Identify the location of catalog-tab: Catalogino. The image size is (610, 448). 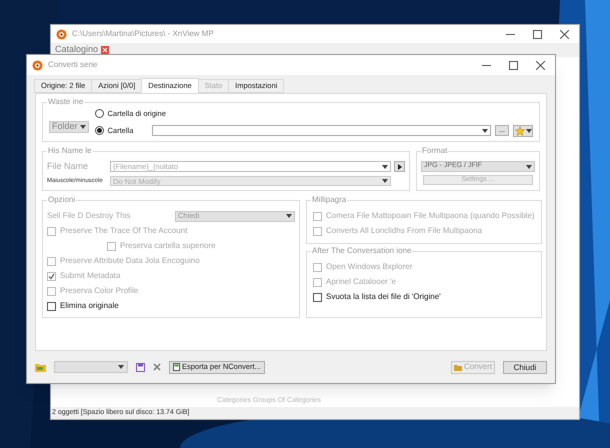
(76, 50).